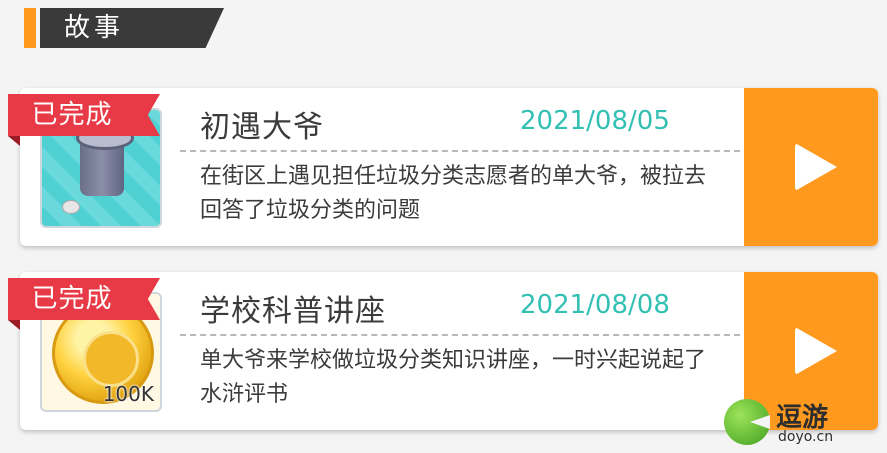  I want to click on play-story-button, so click(811, 167).